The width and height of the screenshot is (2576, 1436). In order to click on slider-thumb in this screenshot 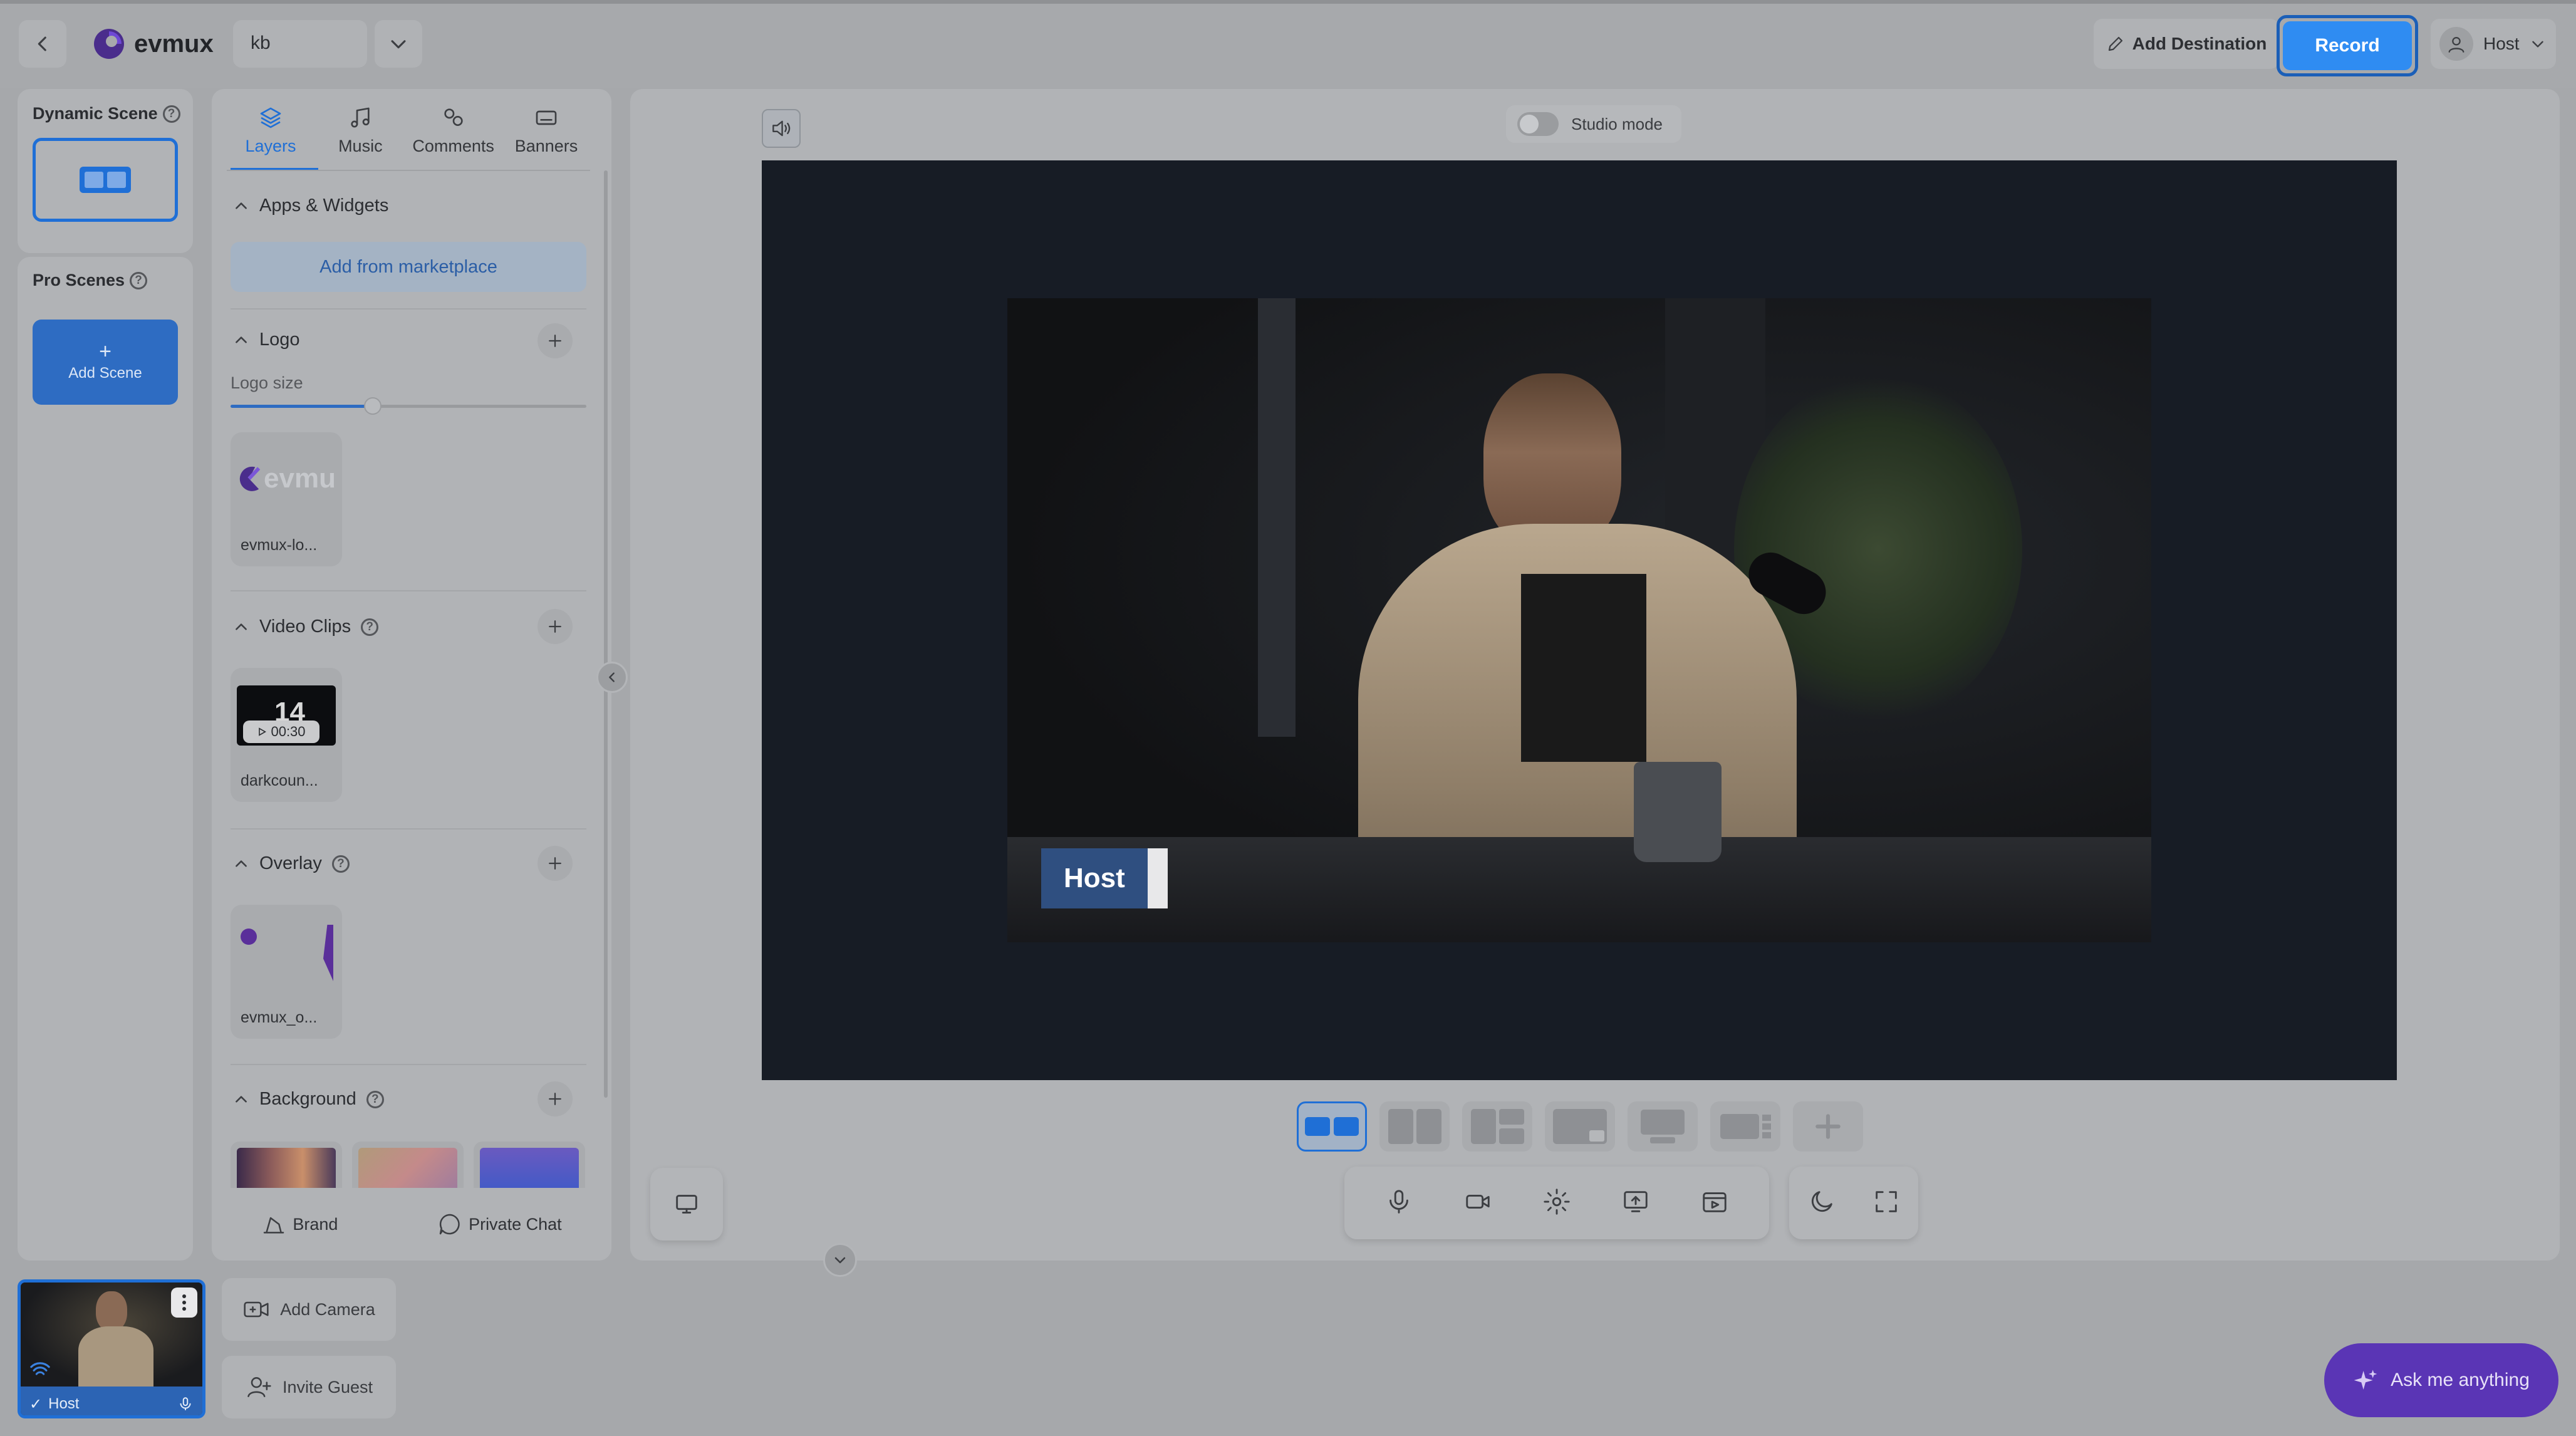, I will do `click(373, 406)`.